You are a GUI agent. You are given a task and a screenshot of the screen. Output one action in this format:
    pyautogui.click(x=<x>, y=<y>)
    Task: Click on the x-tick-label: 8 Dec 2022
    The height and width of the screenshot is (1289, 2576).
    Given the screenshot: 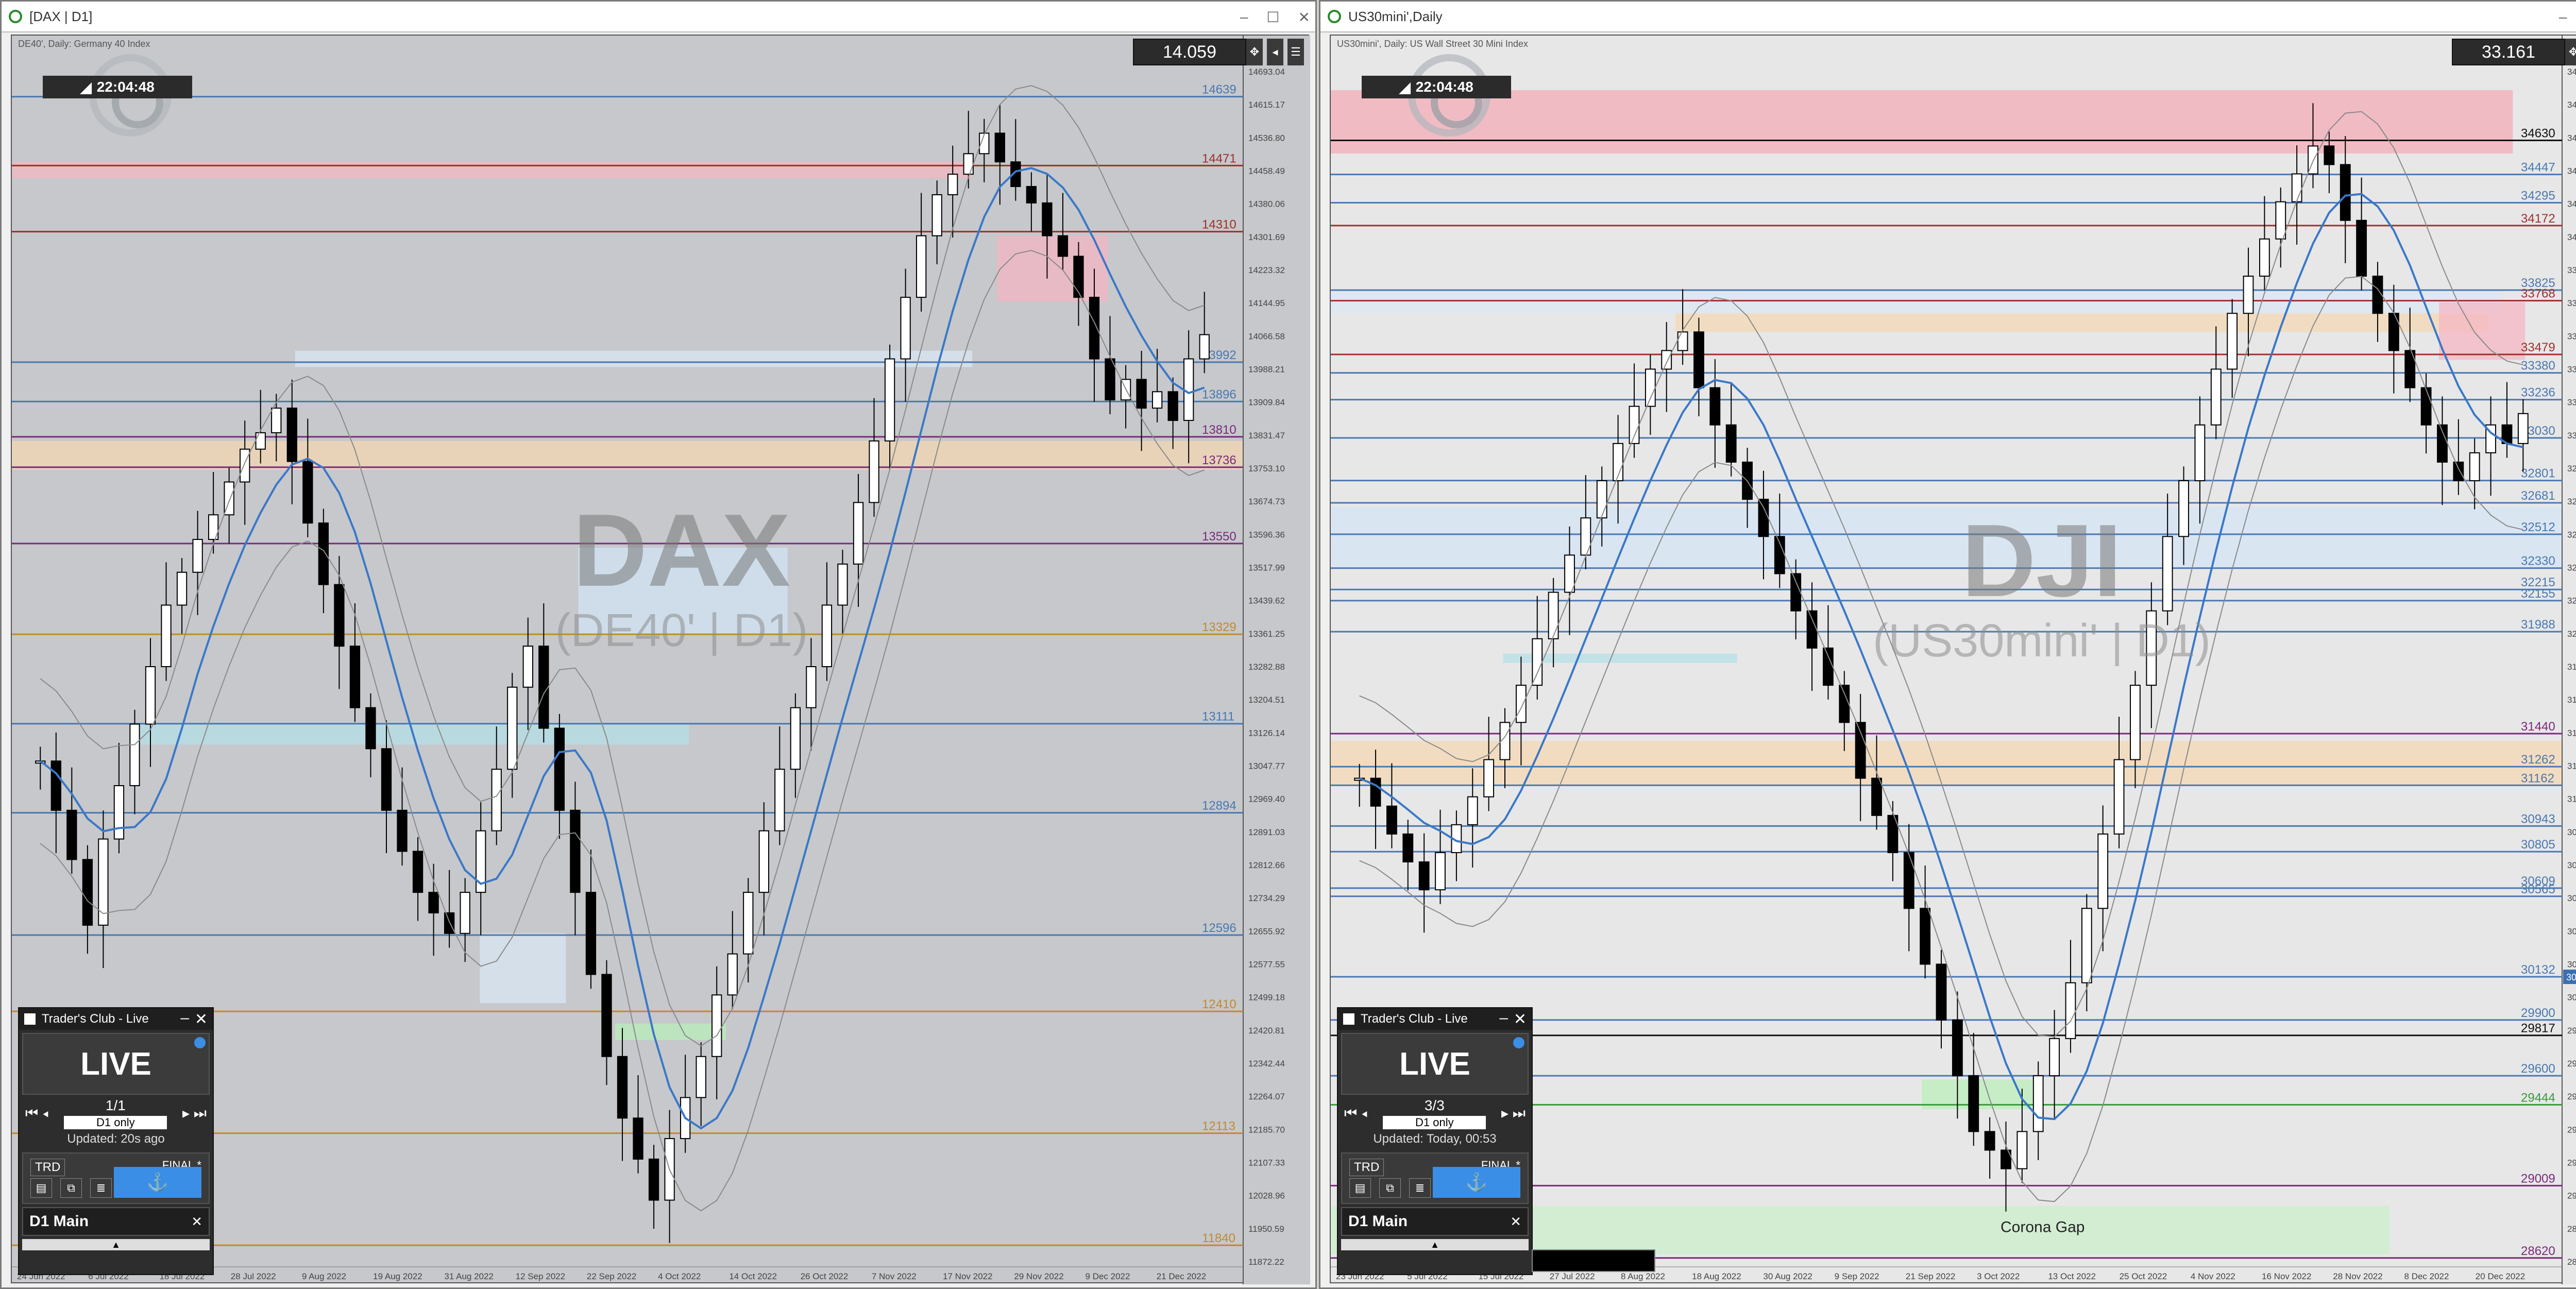 What is the action you would take?
    pyautogui.click(x=2426, y=1276)
    